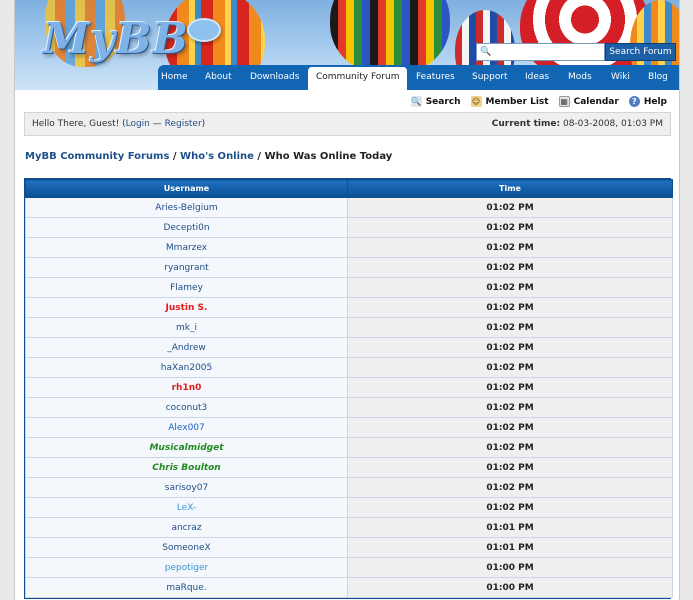 This screenshot has height=600, width=693. I want to click on breadcrumb-forums: MyBB Community Forums, so click(97, 156).